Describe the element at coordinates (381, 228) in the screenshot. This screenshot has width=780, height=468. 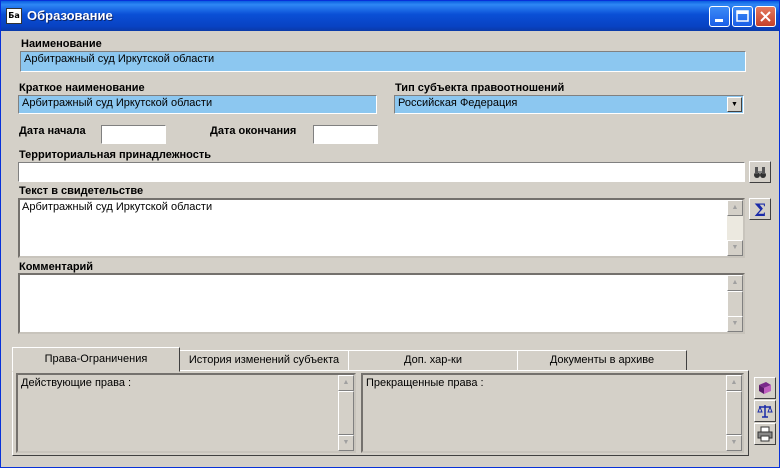
I see `certificate-text-area: Арбитражный суд Иркутской области ▲ ▼` at that location.